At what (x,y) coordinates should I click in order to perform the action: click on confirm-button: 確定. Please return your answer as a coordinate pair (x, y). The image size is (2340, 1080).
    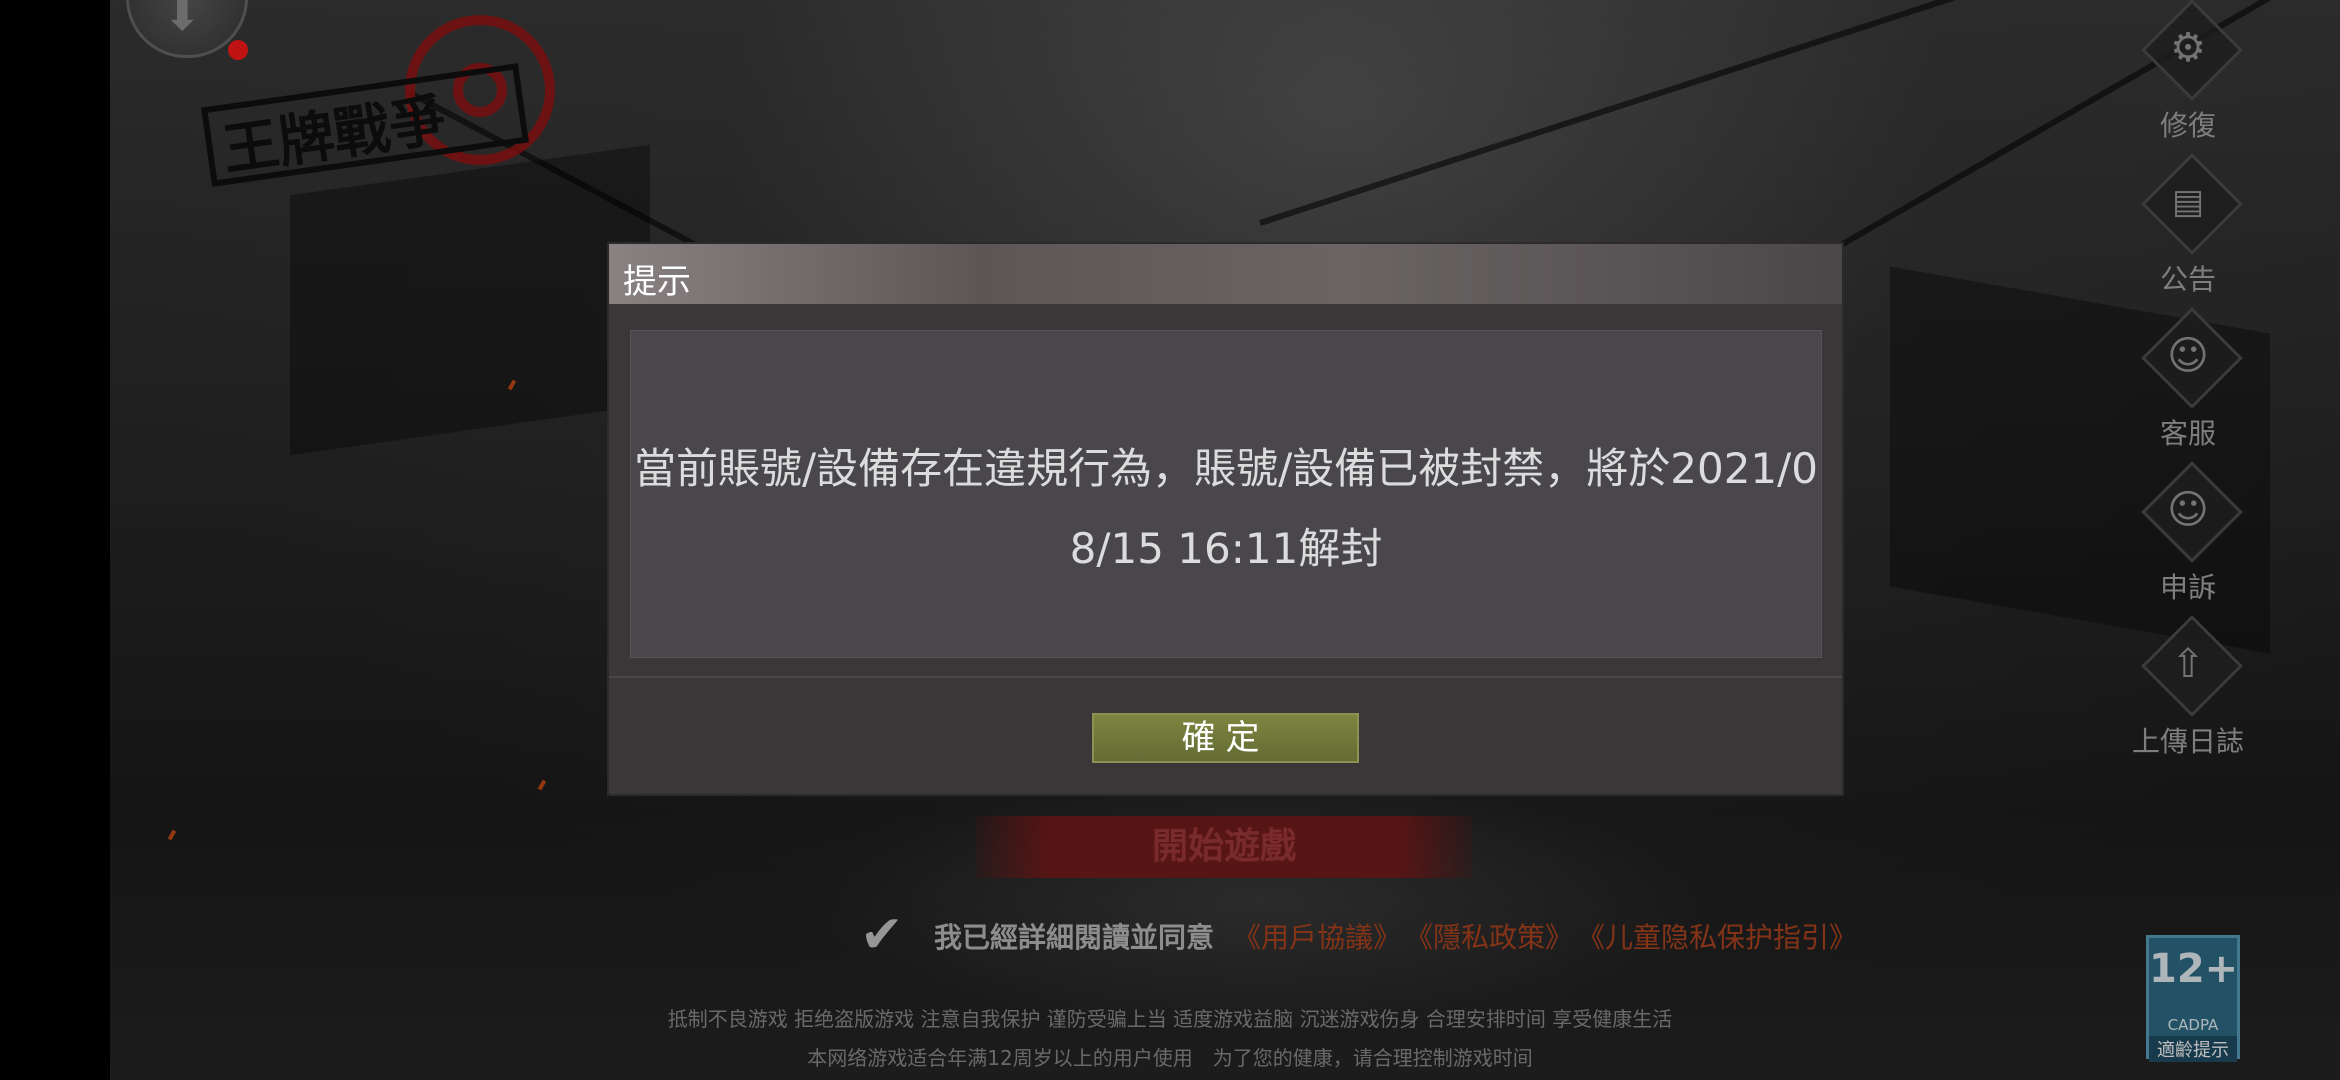
    Looking at the image, I should click on (1225, 738).